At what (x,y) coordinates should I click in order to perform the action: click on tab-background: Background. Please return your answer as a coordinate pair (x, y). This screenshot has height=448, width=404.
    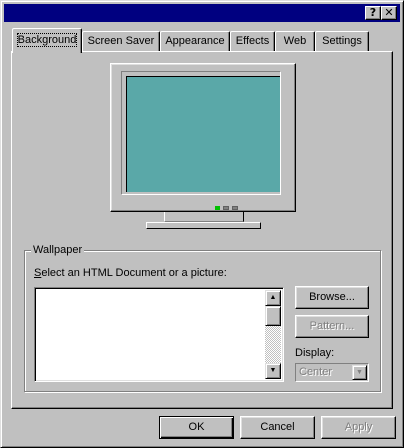
    Looking at the image, I should click on (47, 40).